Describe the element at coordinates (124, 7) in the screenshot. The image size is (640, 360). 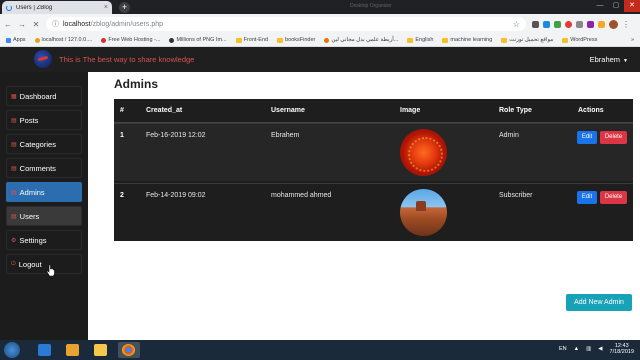
I see `new-tab-button: +` at that location.